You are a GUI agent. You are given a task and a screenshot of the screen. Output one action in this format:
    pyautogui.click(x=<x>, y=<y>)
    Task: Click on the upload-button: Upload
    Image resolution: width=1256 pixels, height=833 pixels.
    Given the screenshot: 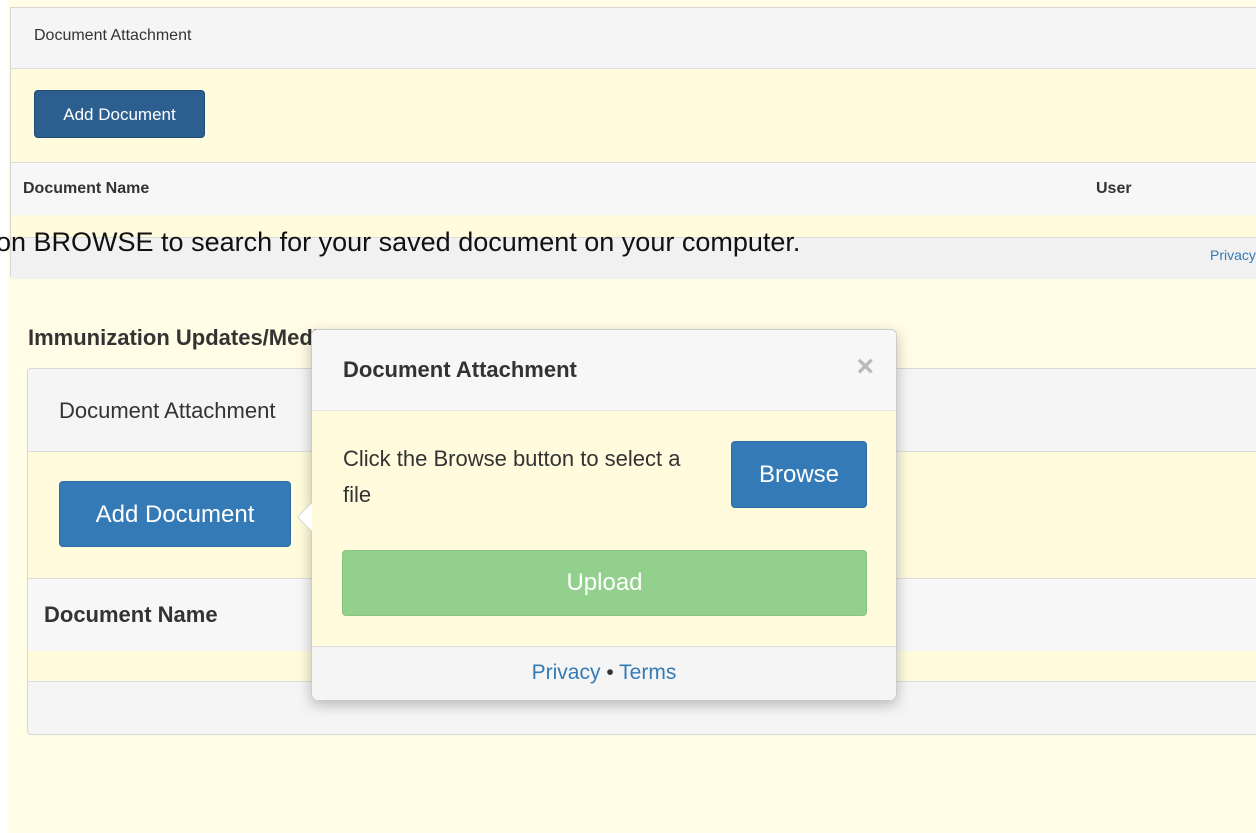 What is the action you would take?
    pyautogui.click(x=604, y=583)
    